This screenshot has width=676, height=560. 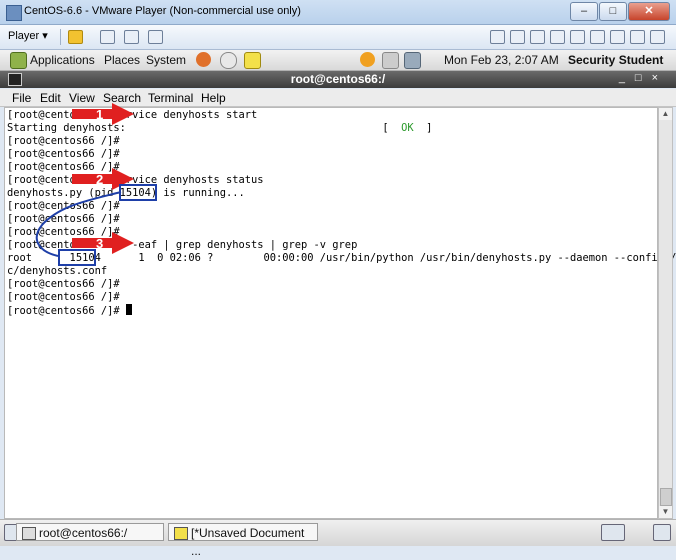 I want to click on menu-help: Help, so click(x=213, y=98).